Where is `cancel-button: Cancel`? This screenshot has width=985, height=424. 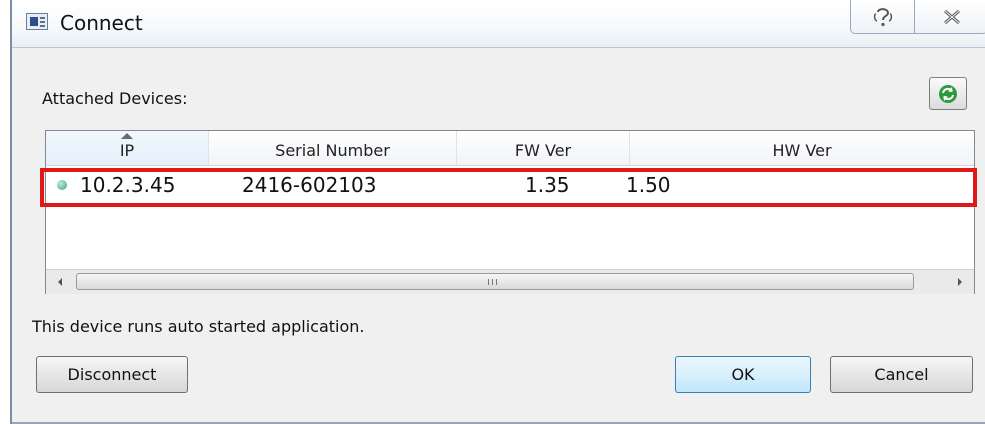
cancel-button: Cancel is located at coordinates (901, 374).